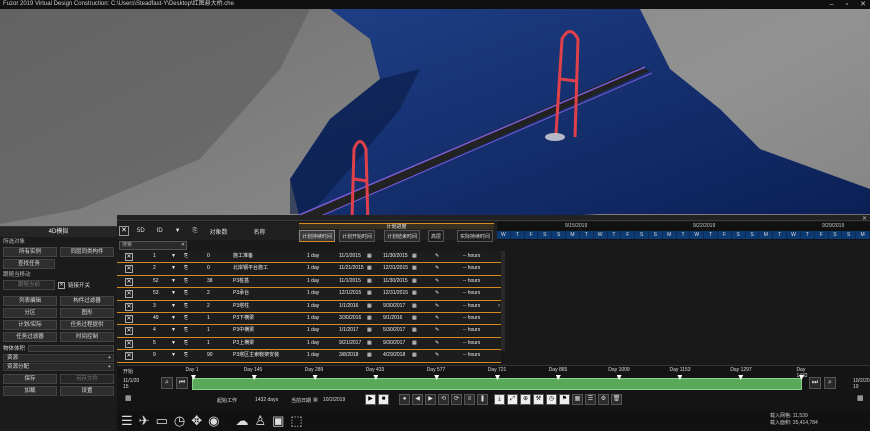 The height and width of the screenshot is (431, 870). I want to click on rewind-icon: ⟲, so click(443, 399).